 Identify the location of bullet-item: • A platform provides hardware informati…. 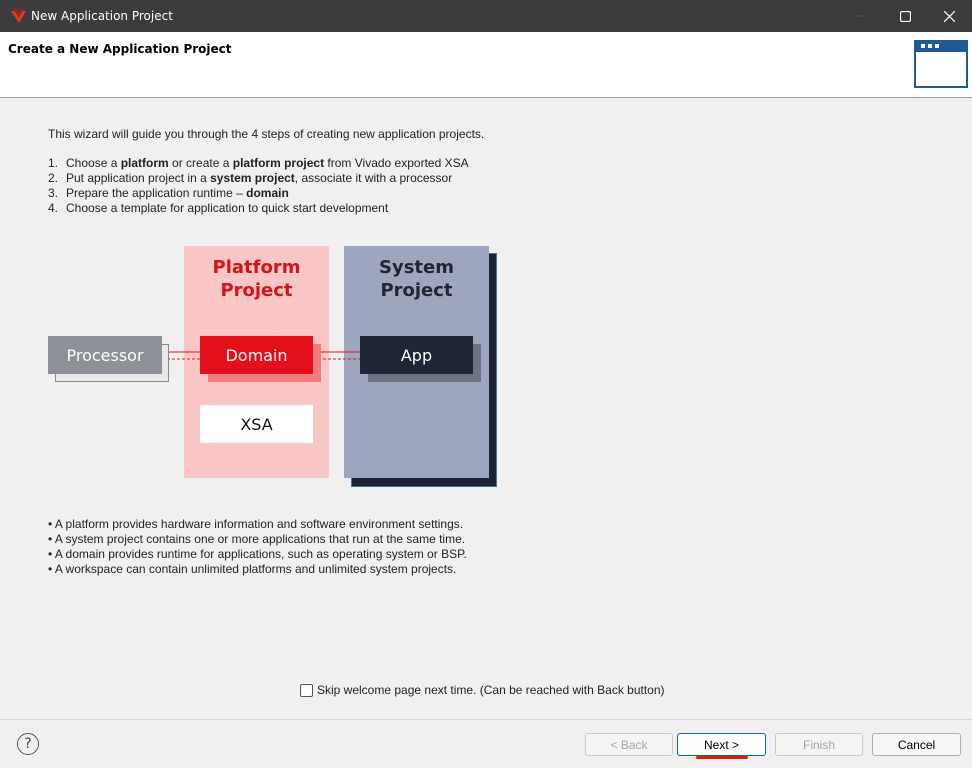
(256, 524).